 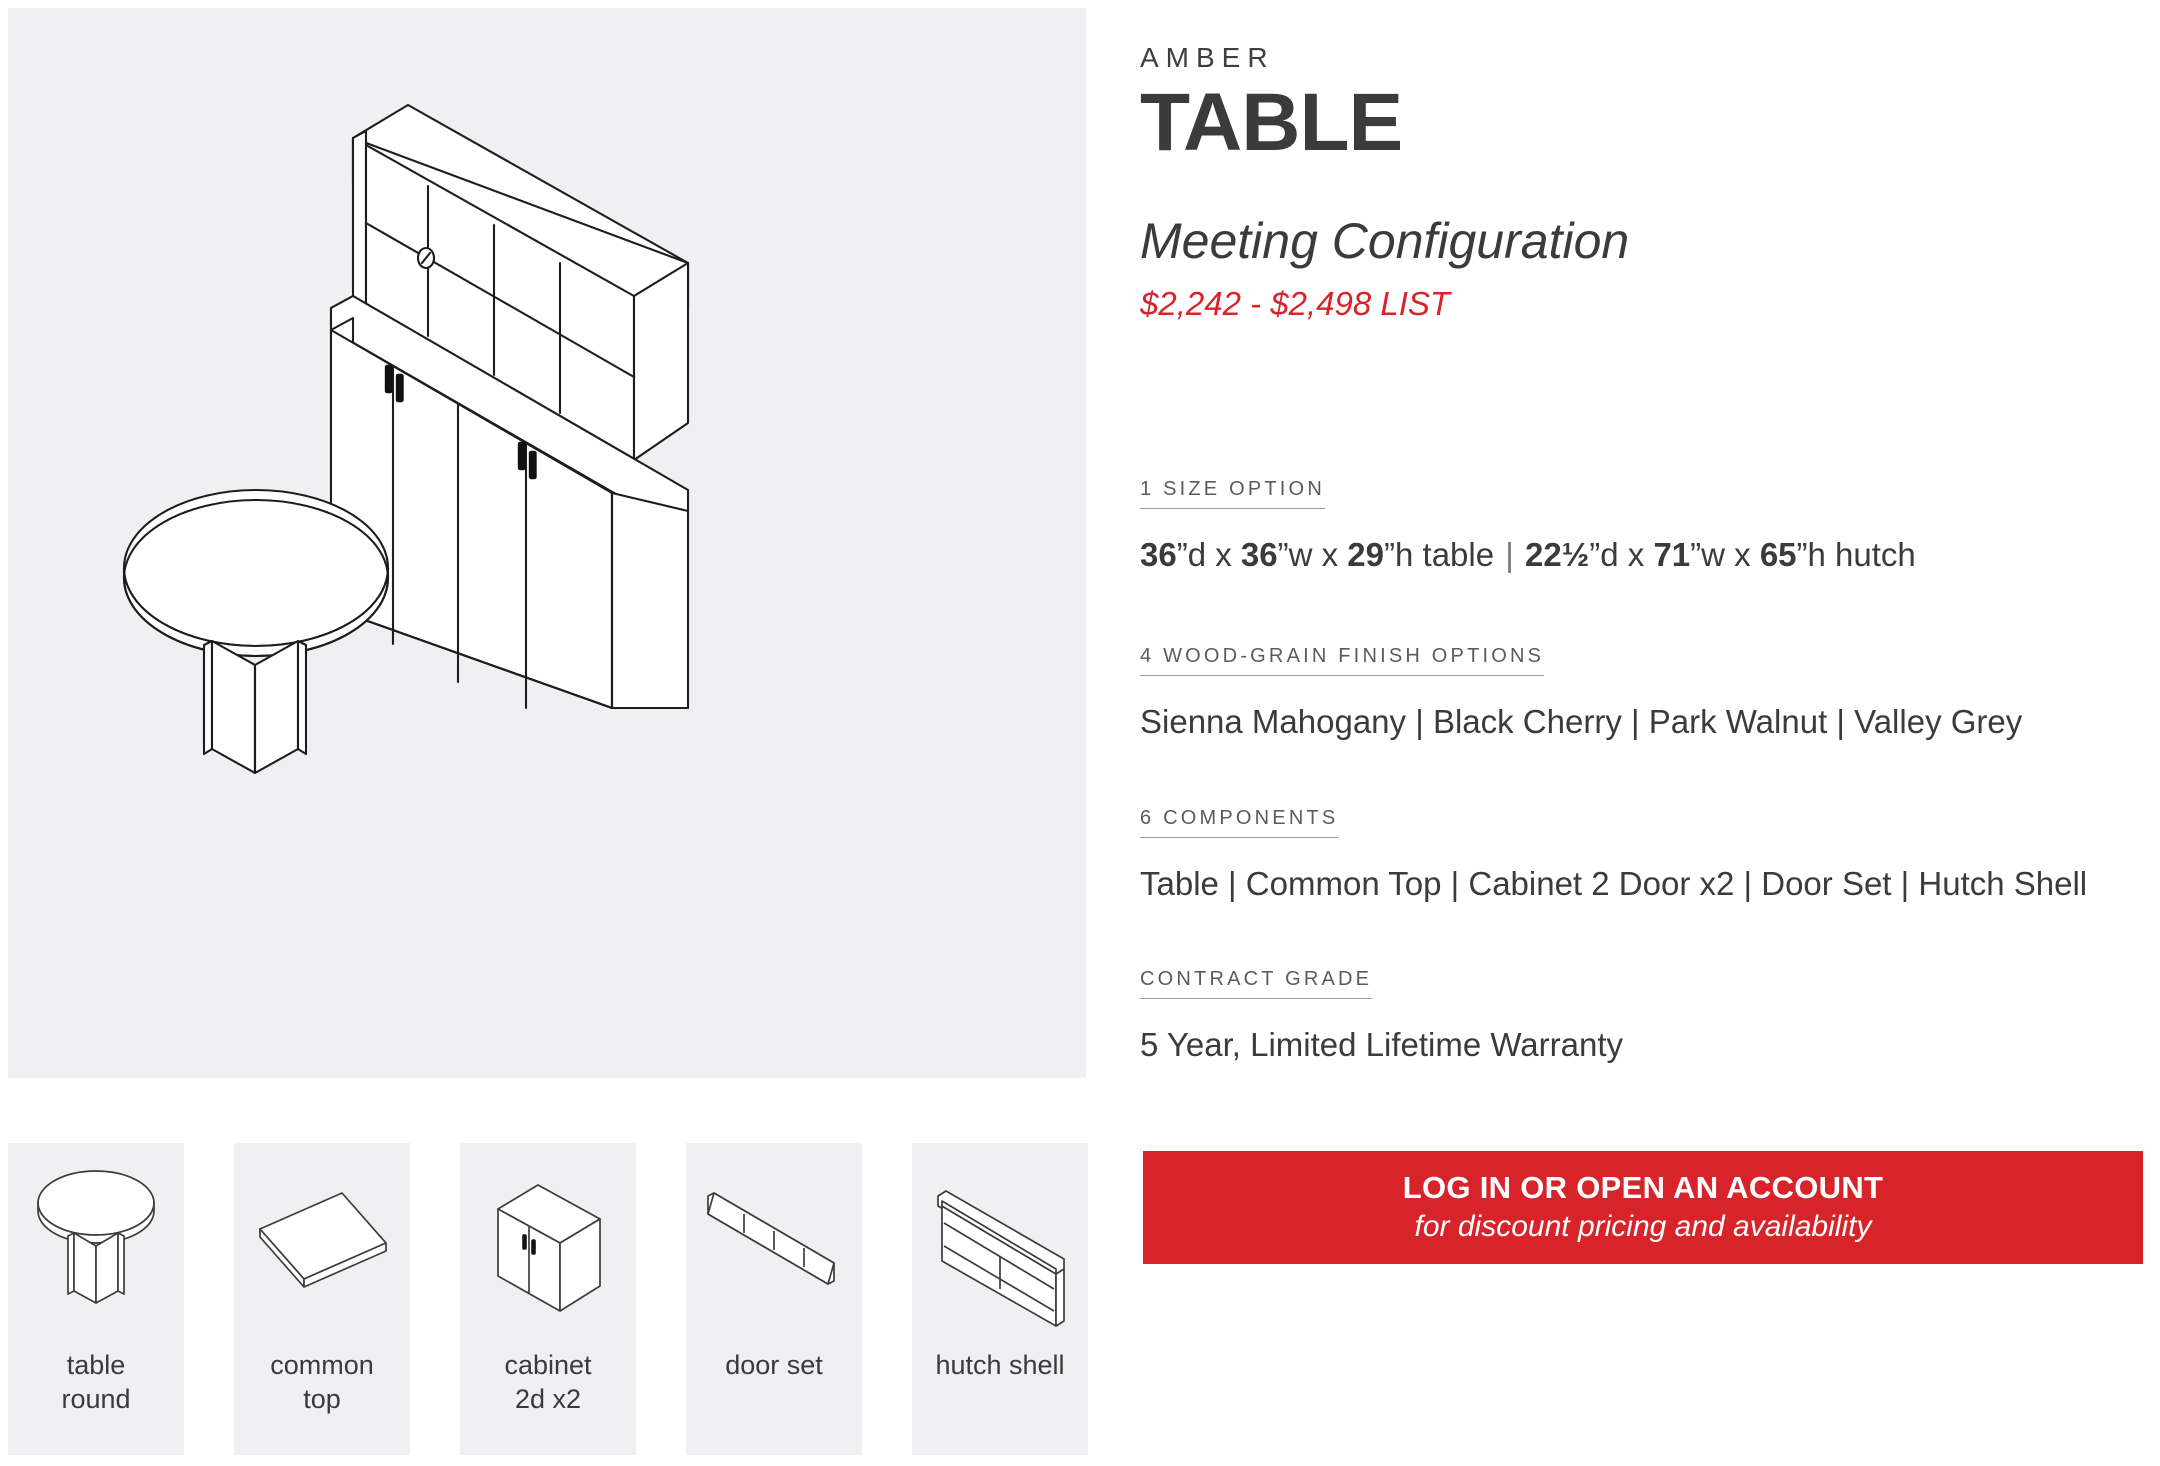 I want to click on spec-label: 4 WOOD-GRAIN FINISH OPTIONS, so click(x=1342, y=660).